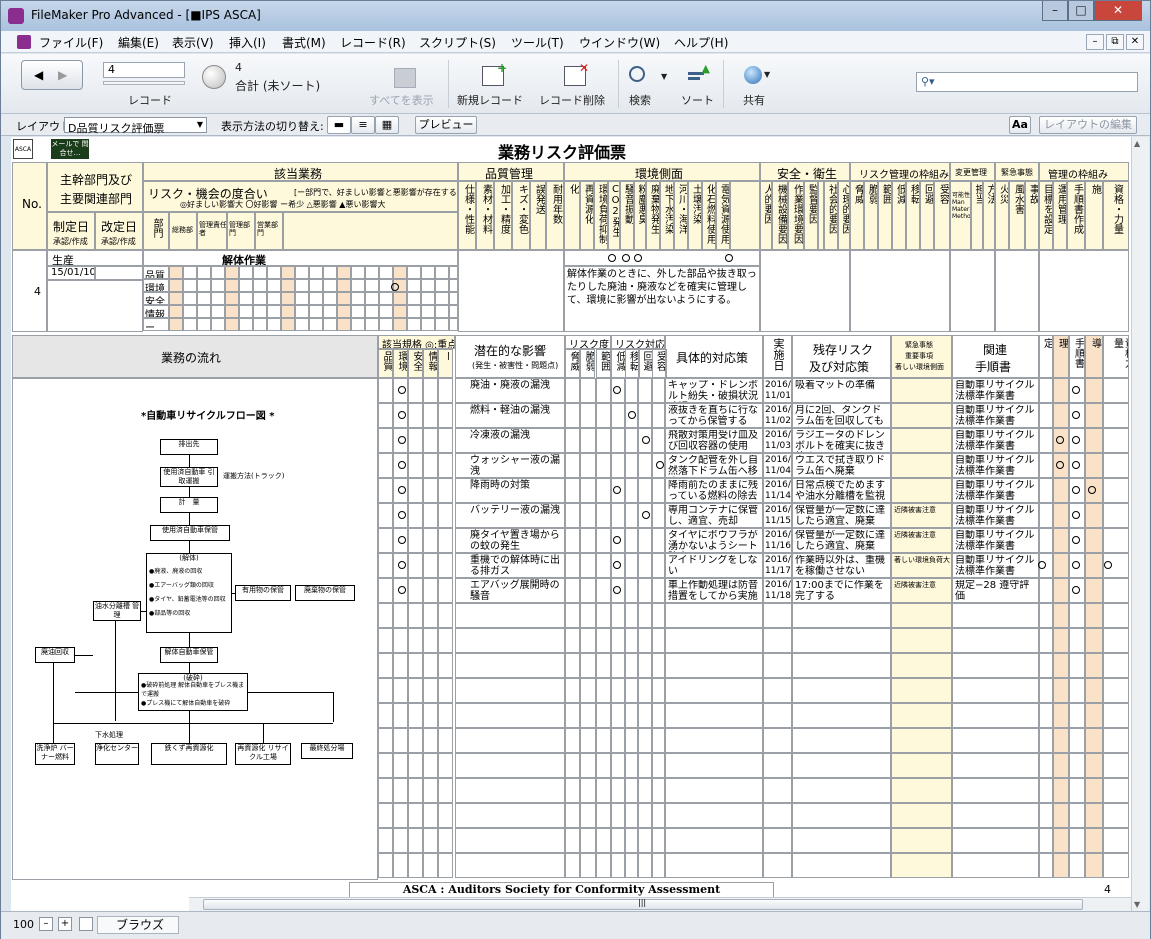 This screenshot has height=939, width=1151. Describe the element at coordinates (841, 415) in the screenshot. I see `residual-cell: 月に2回、タンクドラム缶を回収してもらう` at that location.